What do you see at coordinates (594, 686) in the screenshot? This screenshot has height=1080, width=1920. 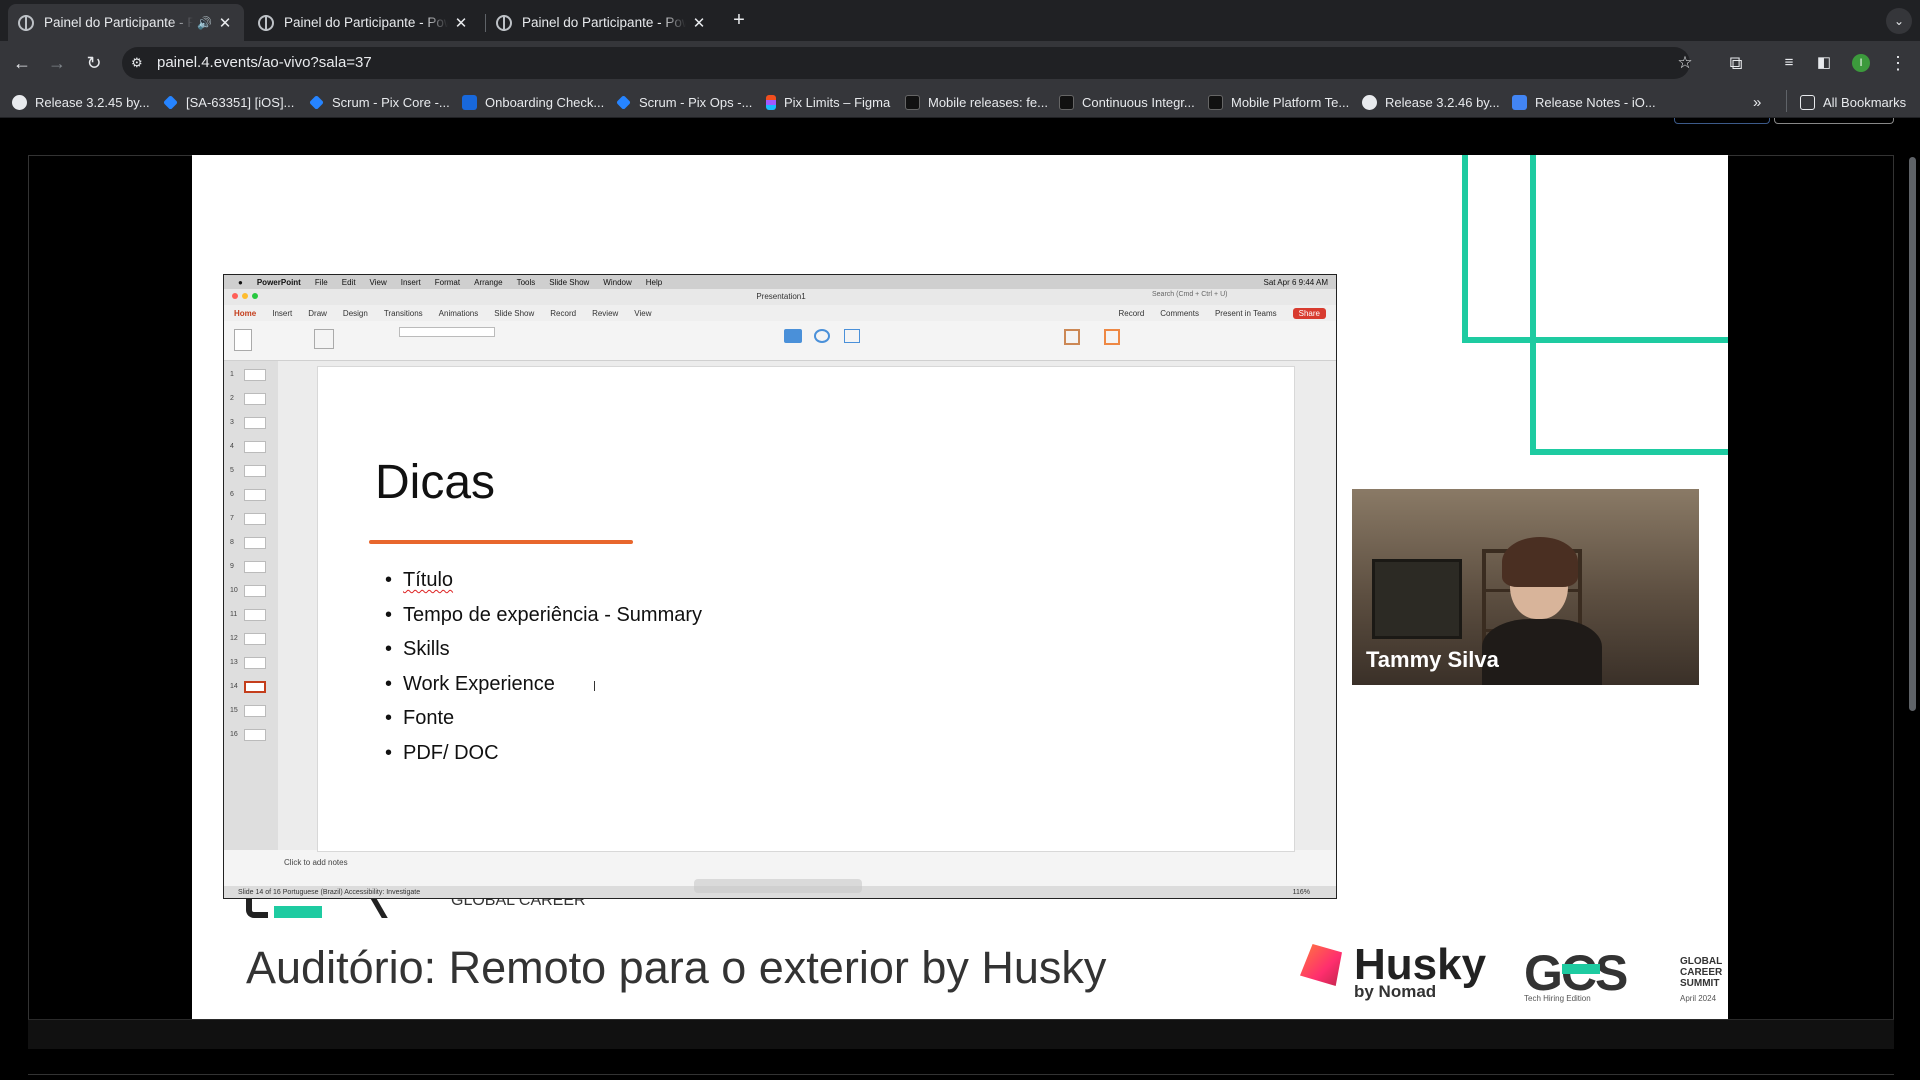 I see `text-cursor` at bounding box center [594, 686].